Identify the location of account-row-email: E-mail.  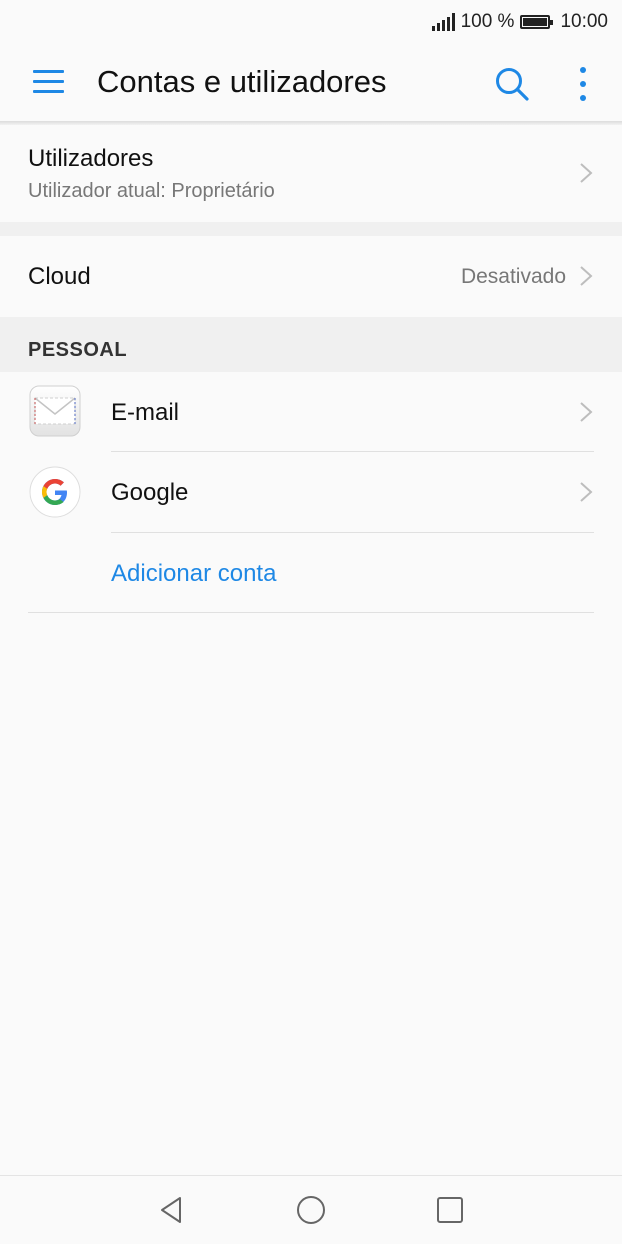
(311, 412).